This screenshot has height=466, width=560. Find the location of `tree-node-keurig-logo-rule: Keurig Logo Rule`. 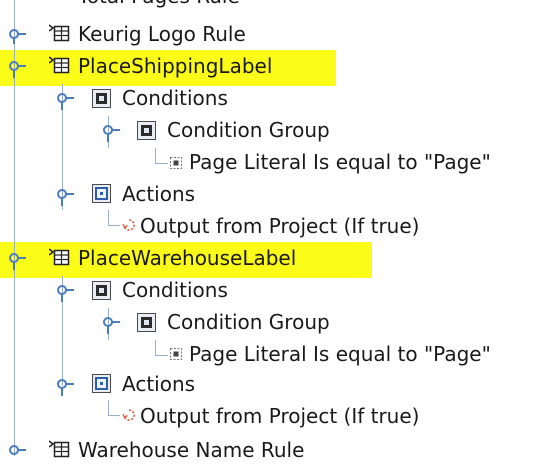

tree-node-keurig-logo-rule: Keurig Logo Rule is located at coordinates (162, 34).